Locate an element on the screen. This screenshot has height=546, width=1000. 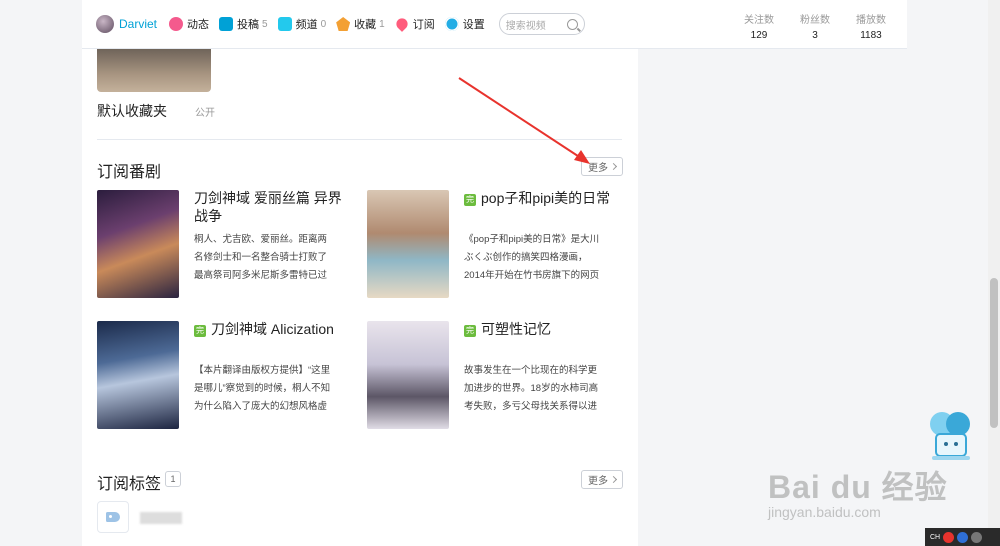
bangumi-title-text: 刀剑神域 爱丽丝篇 异界战争 is located at coordinates (268, 207).